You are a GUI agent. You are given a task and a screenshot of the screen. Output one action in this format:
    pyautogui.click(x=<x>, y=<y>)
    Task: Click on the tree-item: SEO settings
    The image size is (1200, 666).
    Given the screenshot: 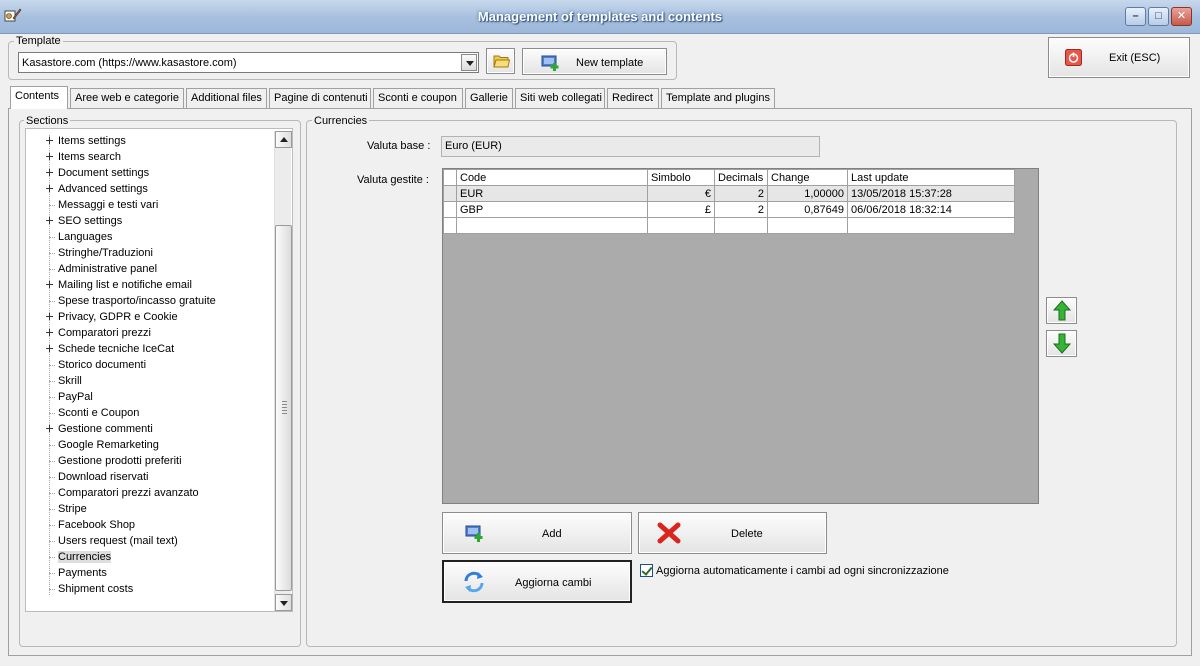 What is the action you would take?
    pyautogui.click(x=84, y=221)
    